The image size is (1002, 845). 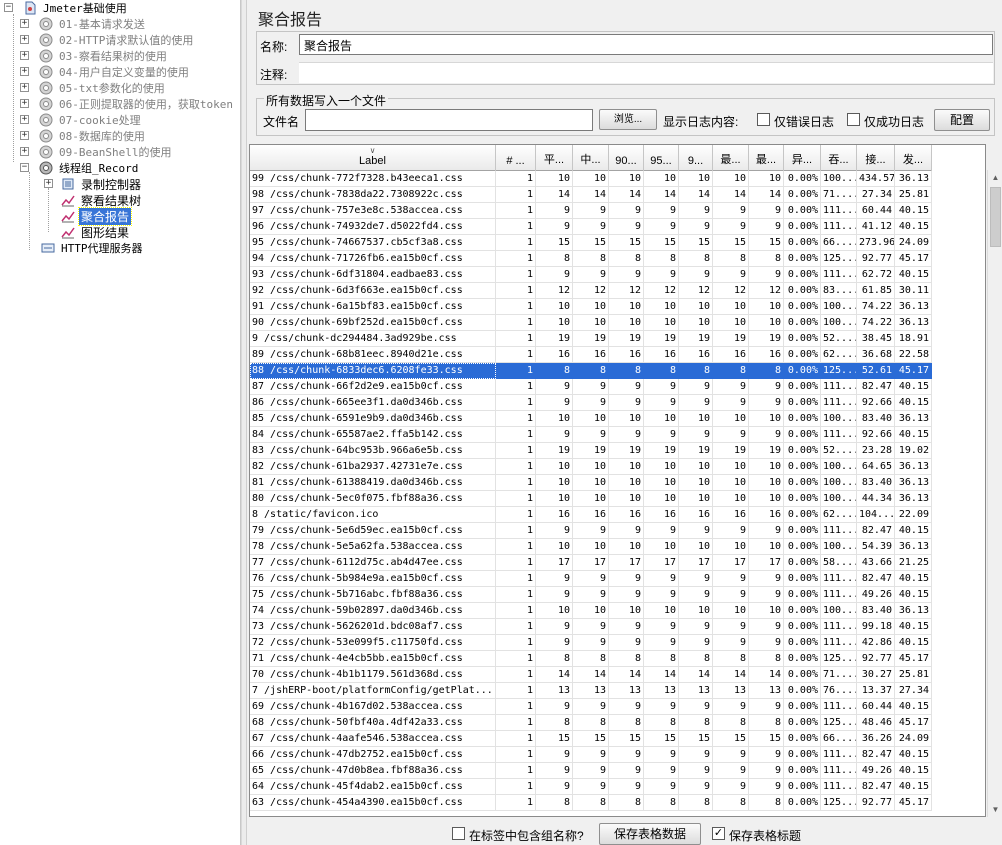 What do you see at coordinates (72, 120) in the screenshot?
I see `tree-item-row: +07-cookie处理` at bounding box center [72, 120].